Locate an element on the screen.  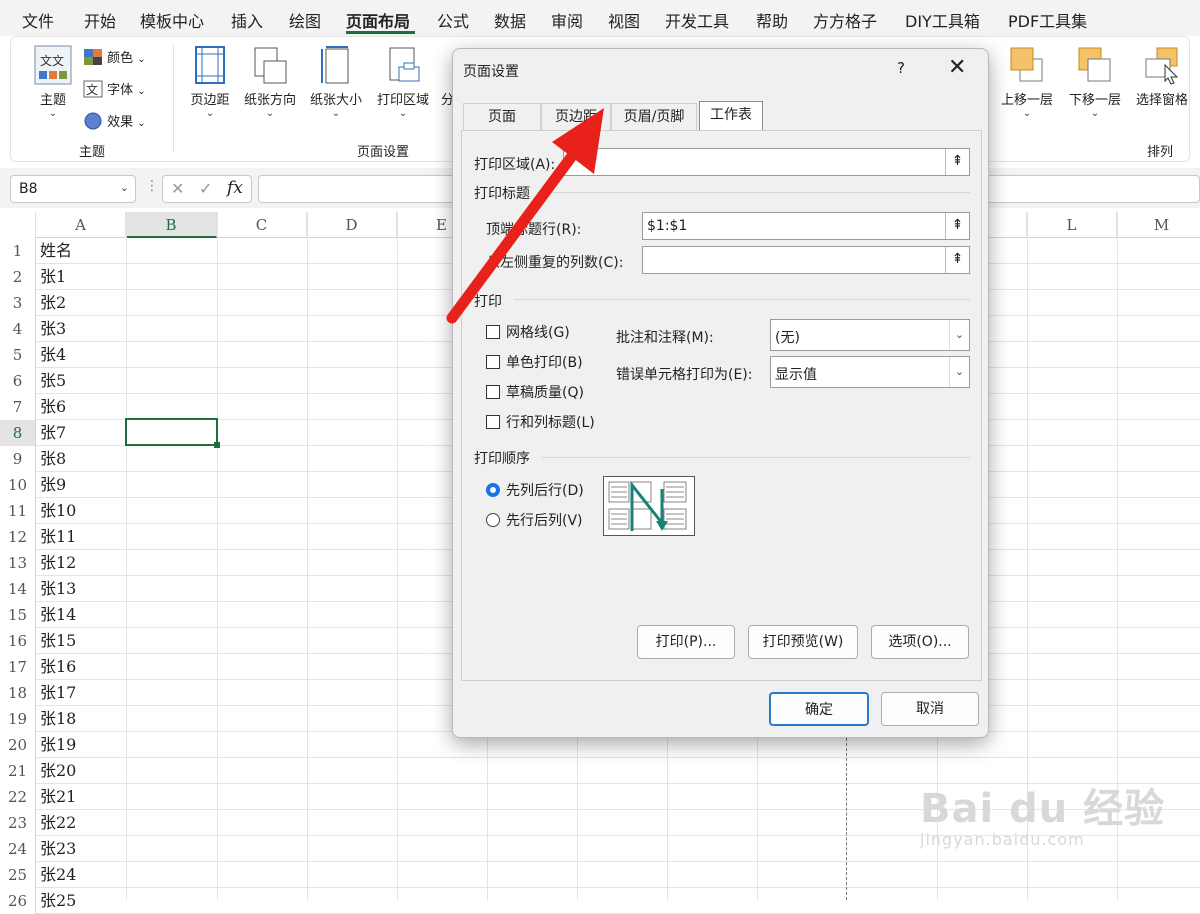
tab-margins: 页边距 is located at coordinates (576, 117).